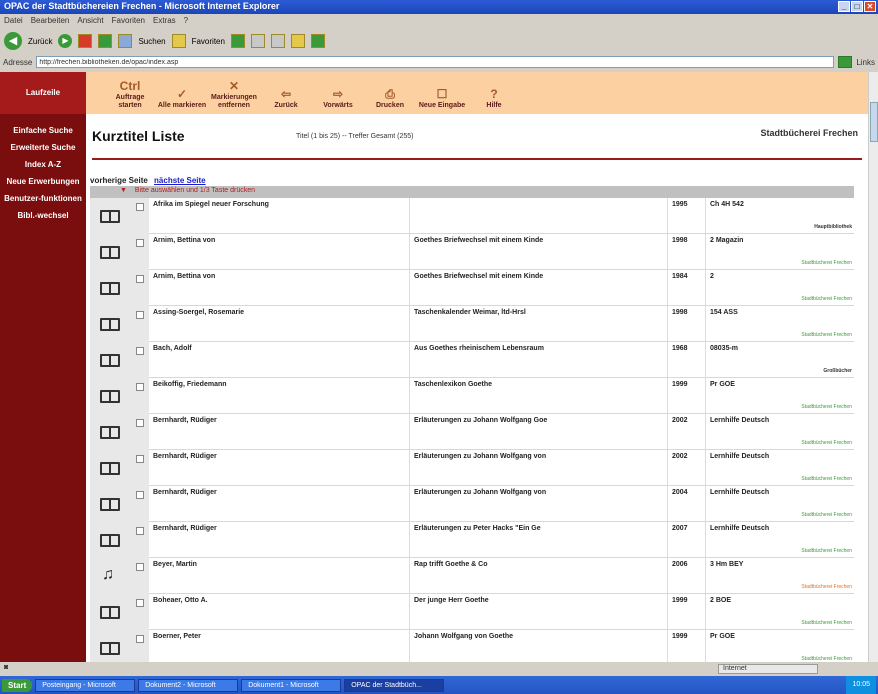  What do you see at coordinates (279, 646) in the screenshot?
I see `author-cell: Boerner, Peter` at bounding box center [279, 646].